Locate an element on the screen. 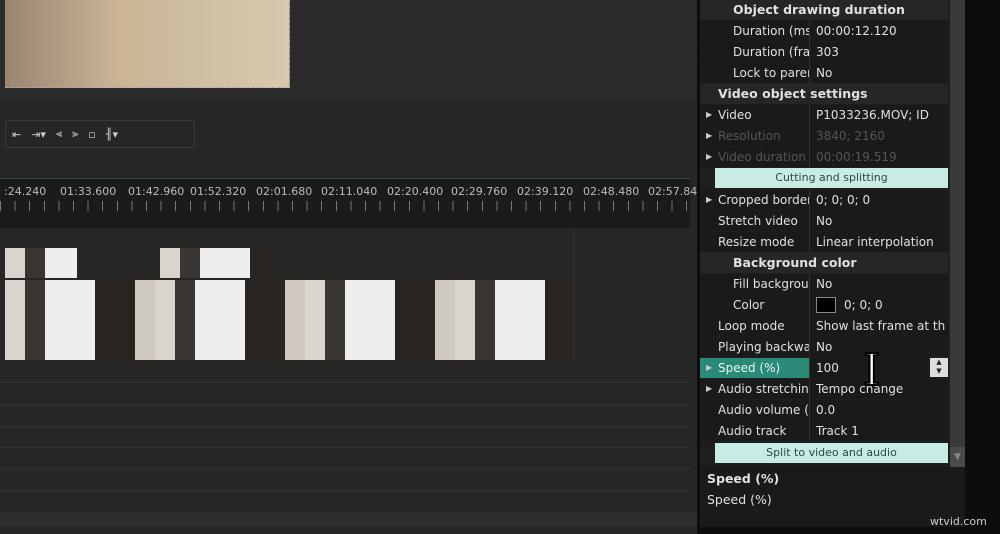 The width and height of the screenshot is (1000, 534). tick-label: 01:52.320 is located at coordinates (218, 191).